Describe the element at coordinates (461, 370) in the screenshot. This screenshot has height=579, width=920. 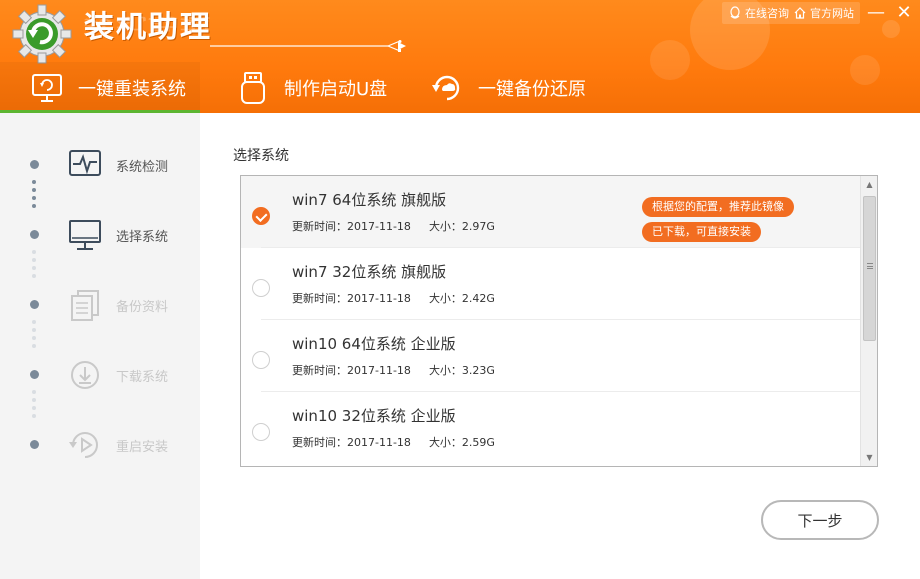
I see `image-size: 大小：3.23G` at that location.